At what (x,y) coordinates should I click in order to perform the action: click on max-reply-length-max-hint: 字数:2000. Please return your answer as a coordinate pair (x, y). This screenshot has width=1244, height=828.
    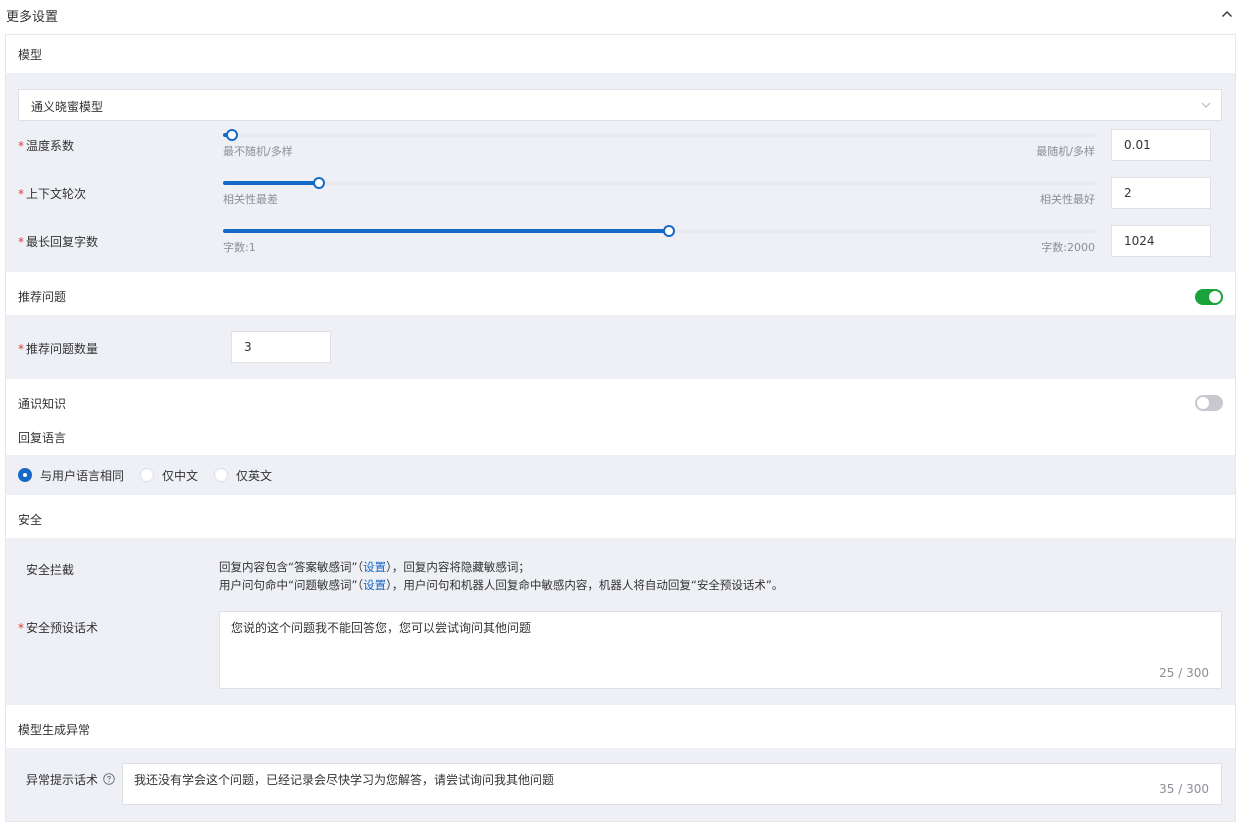
    Looking at the image, I should click on (1068, 247).